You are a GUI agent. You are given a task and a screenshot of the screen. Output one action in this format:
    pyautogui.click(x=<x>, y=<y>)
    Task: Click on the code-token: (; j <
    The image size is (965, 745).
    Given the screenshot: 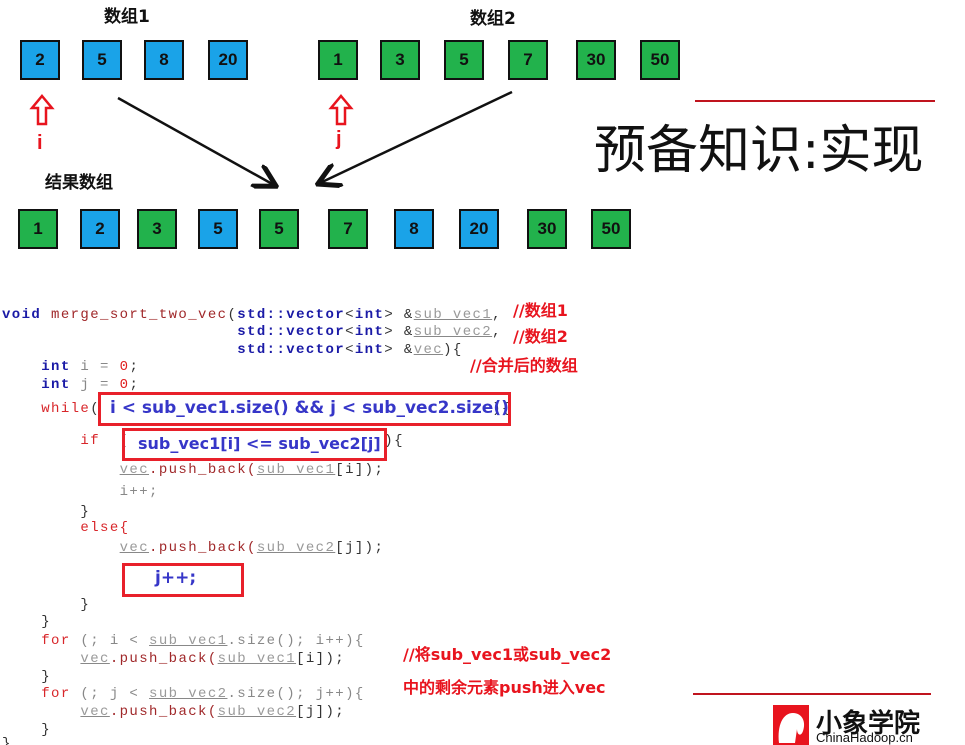 What is the action you would take?
    pyautogui.click(x=110, y=694)
    